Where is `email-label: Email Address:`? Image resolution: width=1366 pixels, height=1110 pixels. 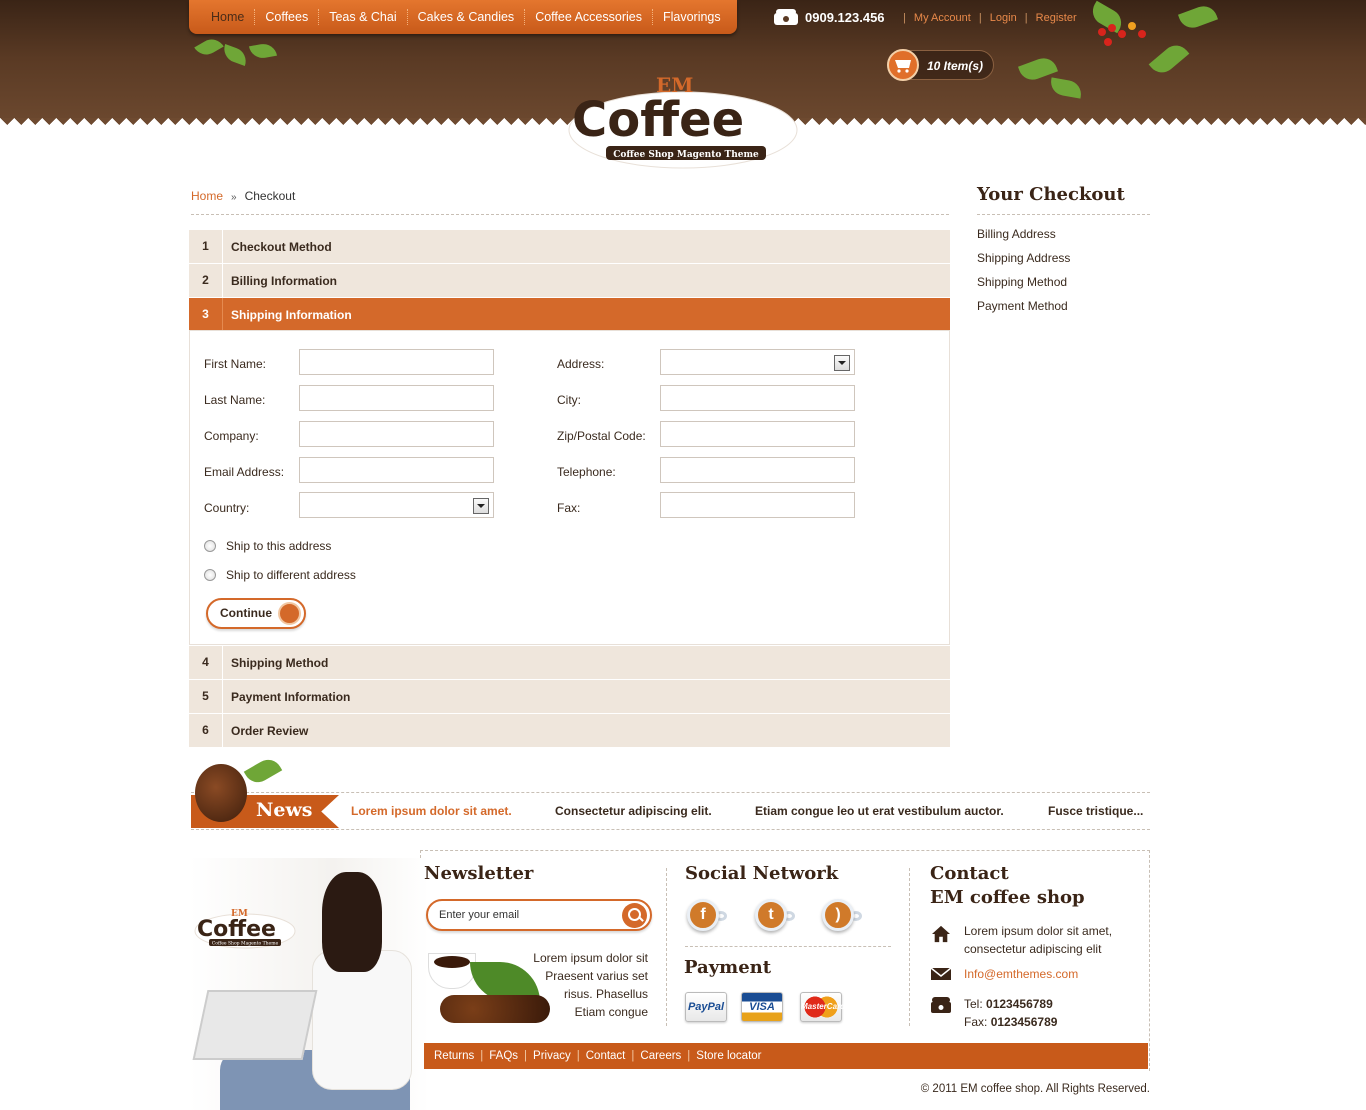
email-label: Email Address: is located at coordinates (244, 472).